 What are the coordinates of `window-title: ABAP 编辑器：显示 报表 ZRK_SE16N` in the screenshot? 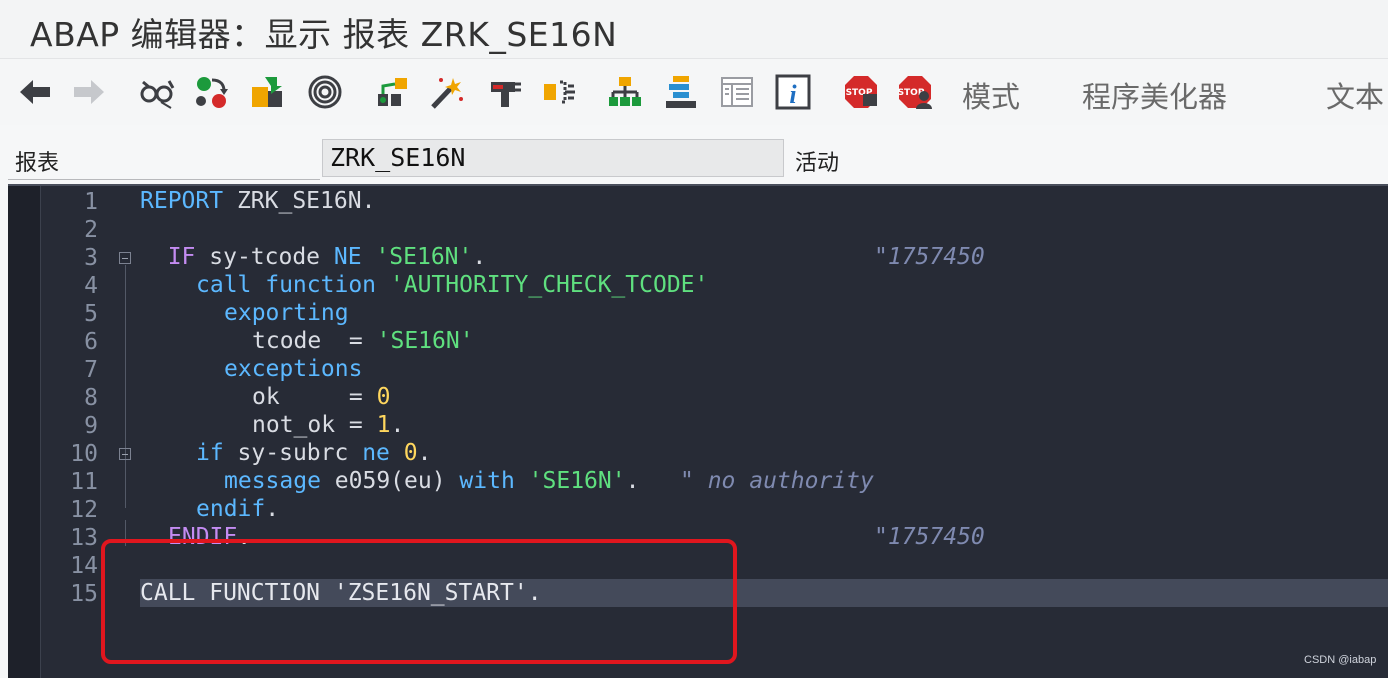 It's located at (324, 34).